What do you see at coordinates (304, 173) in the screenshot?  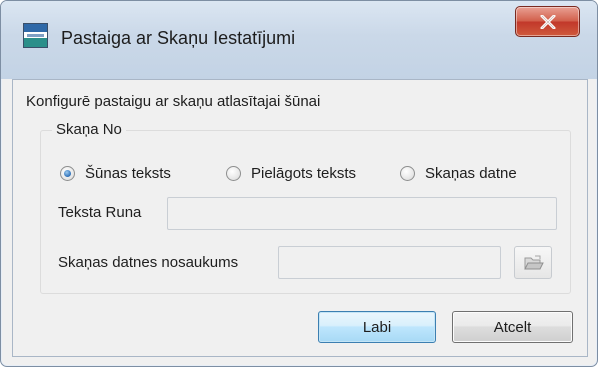 I see `radio-label: Pielāgots teksts` at bounding box center [304, 173].